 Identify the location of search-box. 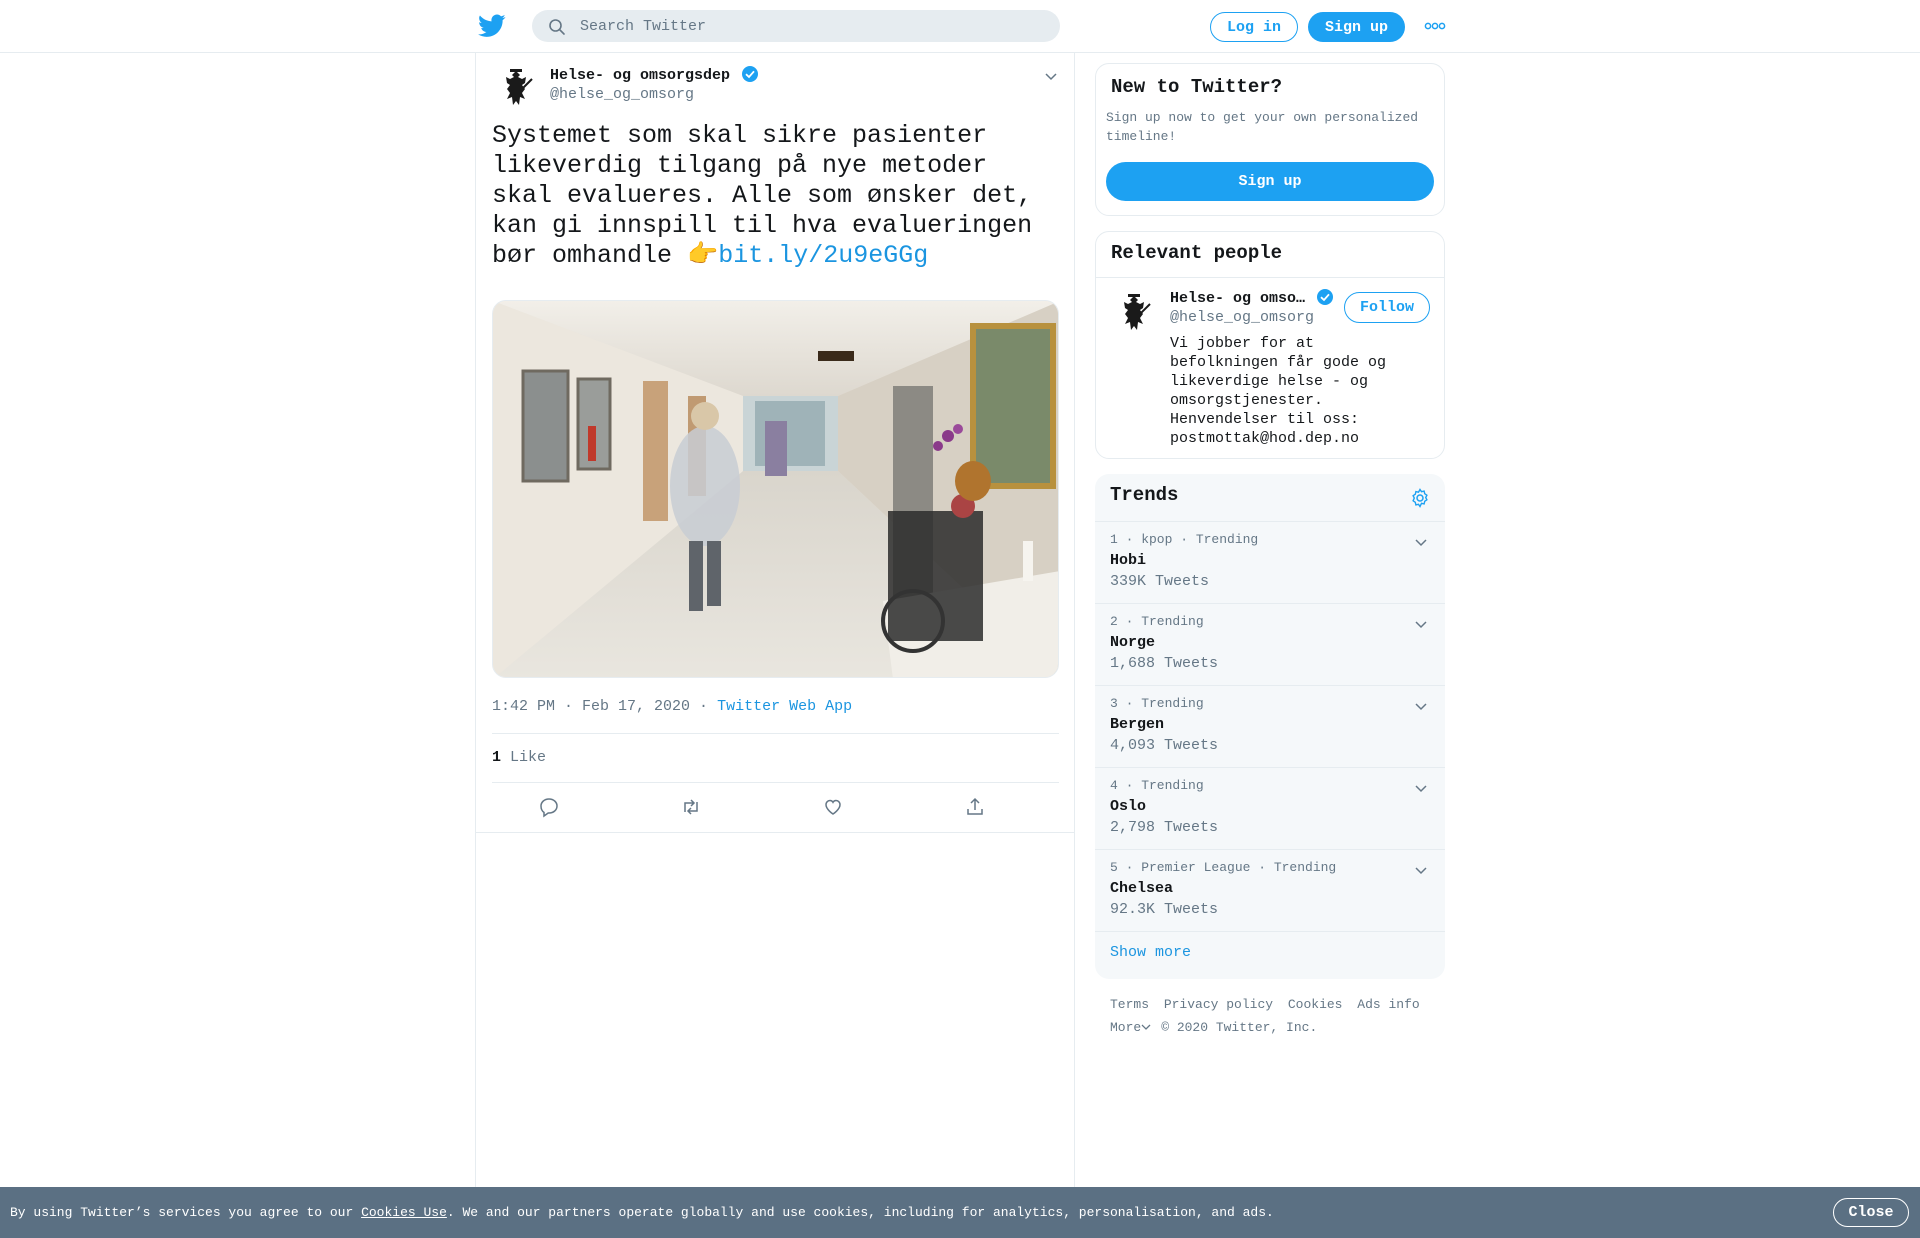
(796, 26).